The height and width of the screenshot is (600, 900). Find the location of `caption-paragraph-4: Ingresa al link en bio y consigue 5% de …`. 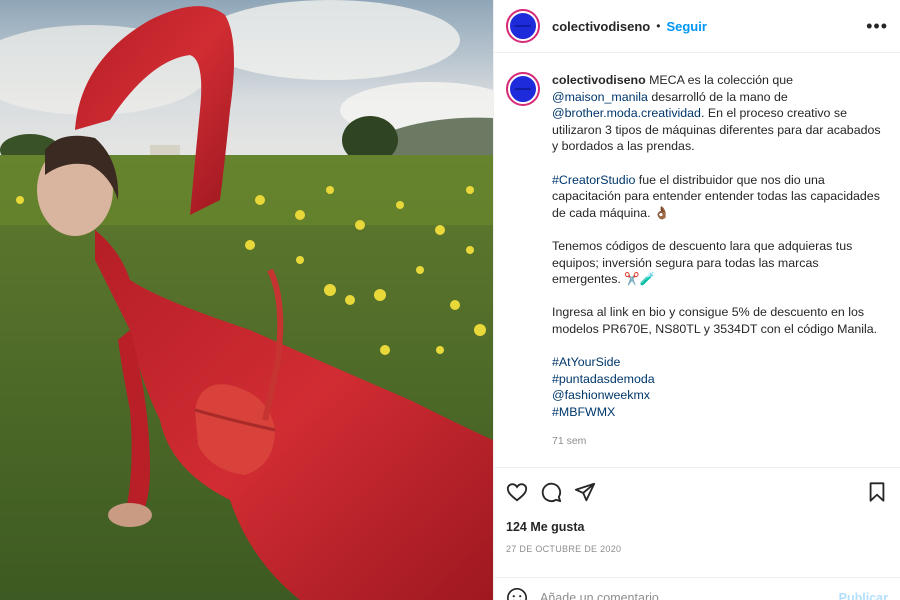

caption-paragraph-4: Ingresa al link en bio y consigue 5% de … is located at coordinates (715, 320).